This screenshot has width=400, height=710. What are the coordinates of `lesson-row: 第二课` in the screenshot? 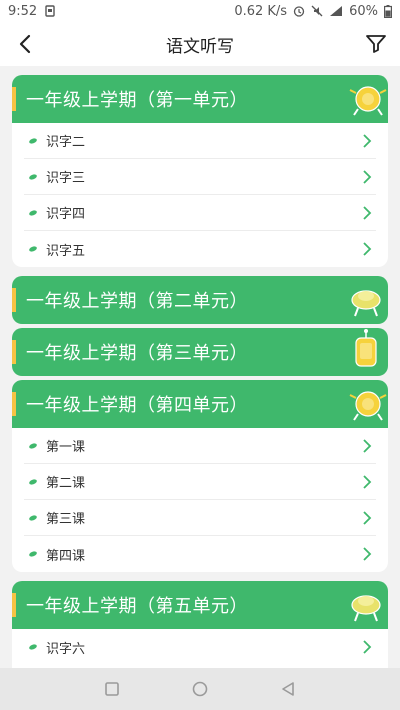 It's located at (200, 482).